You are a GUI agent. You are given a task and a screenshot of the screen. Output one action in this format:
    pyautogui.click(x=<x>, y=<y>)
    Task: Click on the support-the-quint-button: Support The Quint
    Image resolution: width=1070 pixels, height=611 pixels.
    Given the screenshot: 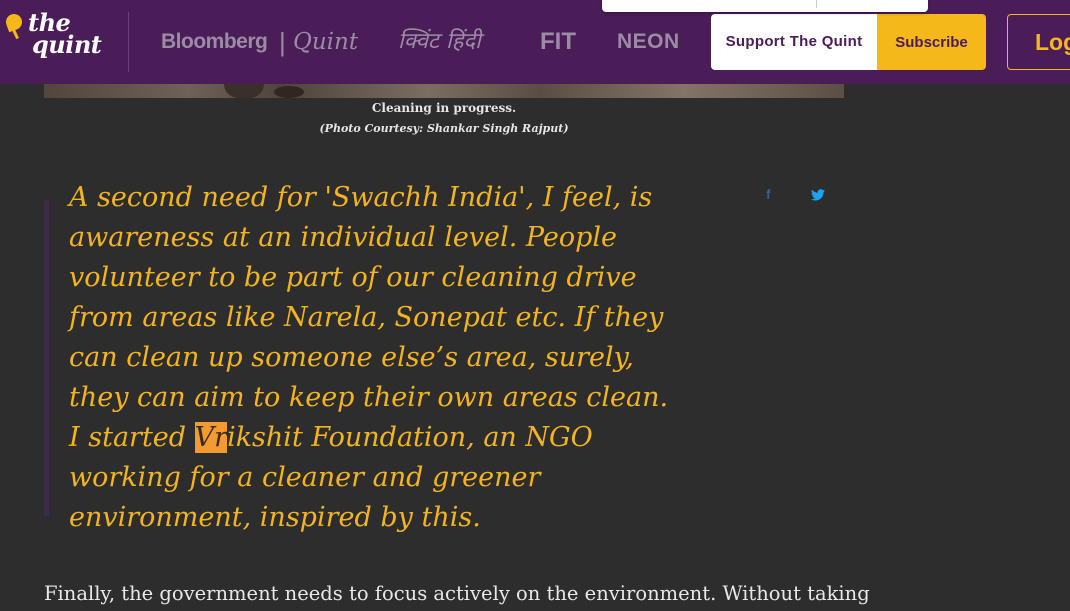 What is the action you would take?
    pyautogui.click(x=794, y=42)
    